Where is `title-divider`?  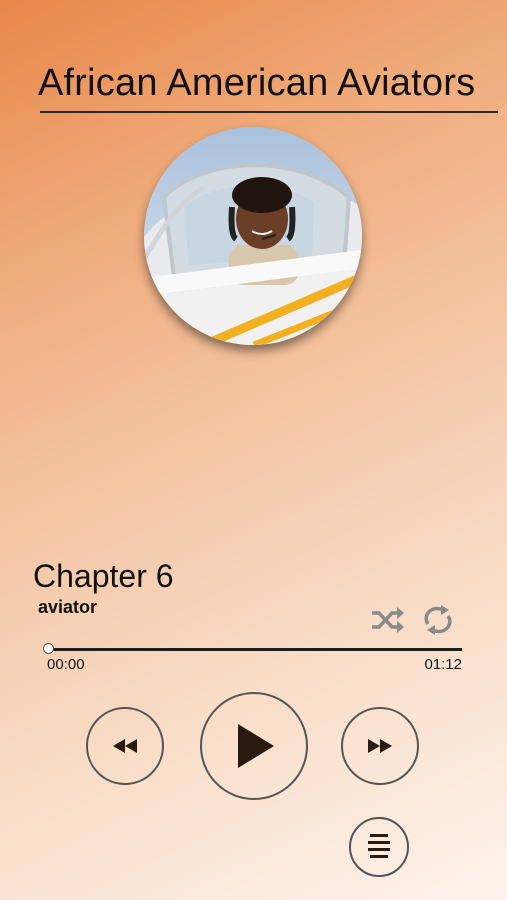 title-divider is located at coordinates (269, 112).